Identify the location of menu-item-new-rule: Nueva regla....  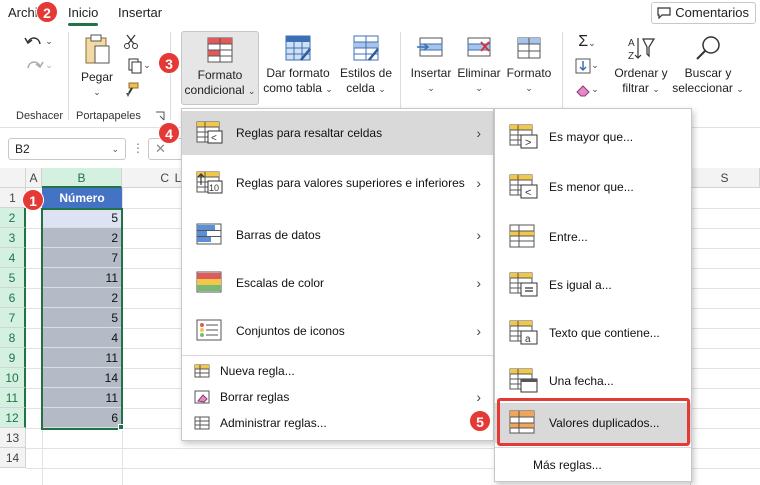
(337, 371).